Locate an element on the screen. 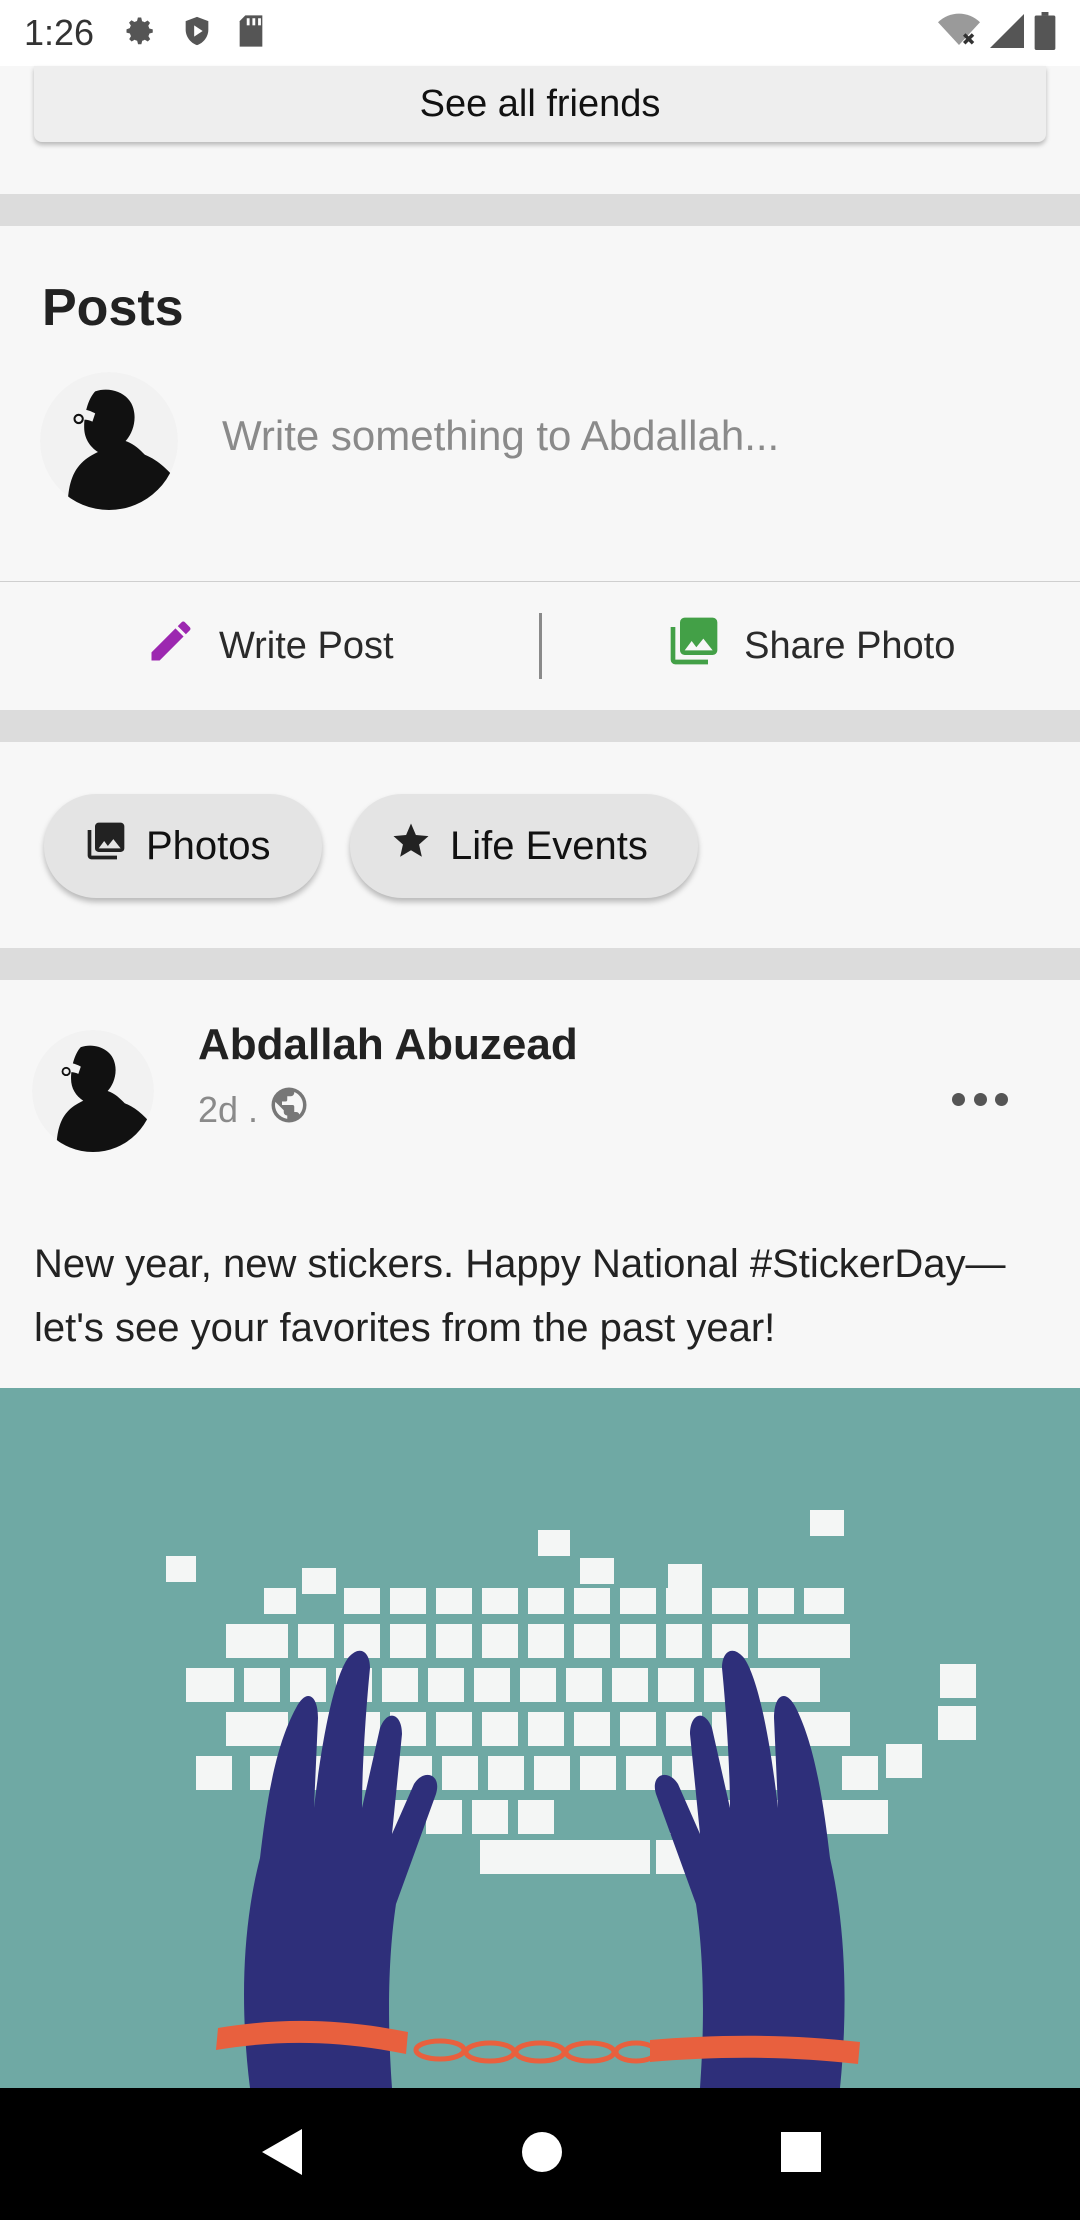 This screenshot has height=2220, width=1080. settings-icon is located at coordinates (140, 33).